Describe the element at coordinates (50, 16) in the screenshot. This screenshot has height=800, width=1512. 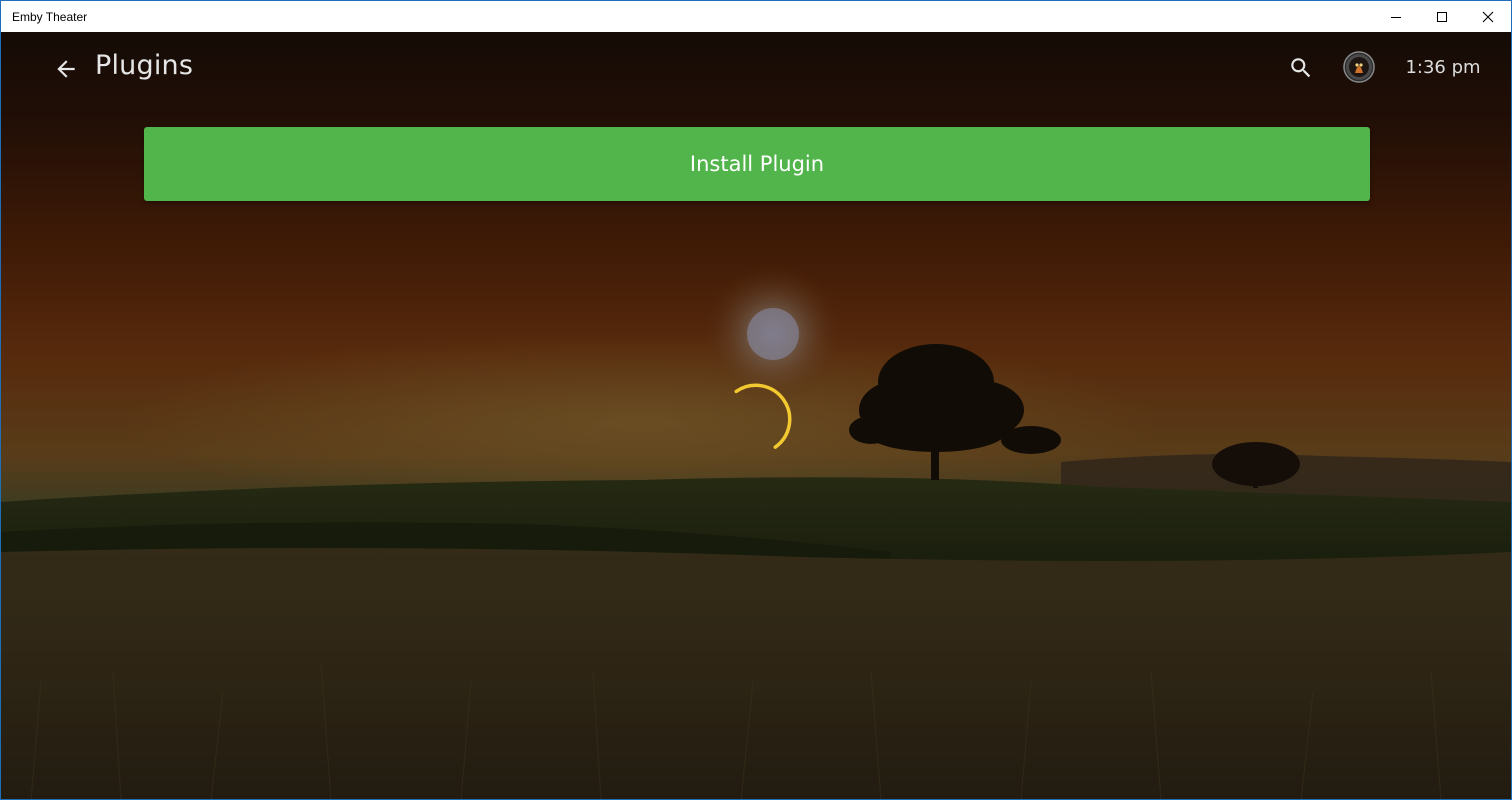
I see `window-title: Emby Theater` at that location.